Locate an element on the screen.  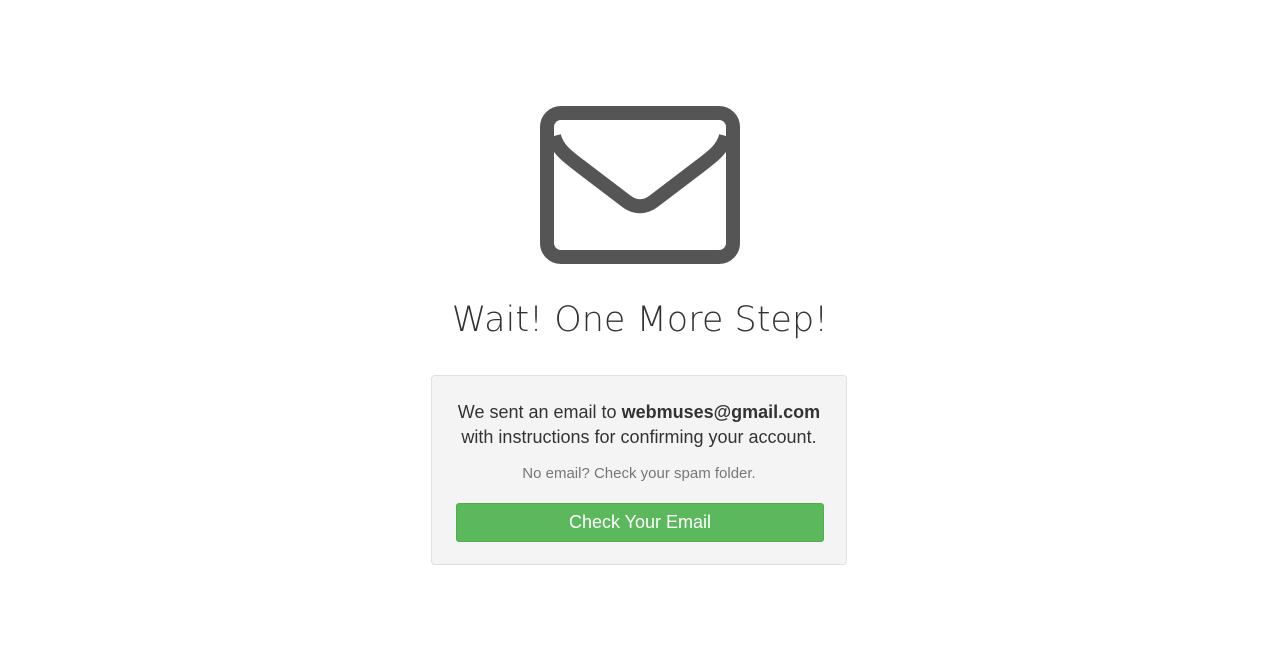
envelope-icon is located at coordinates (640, 185).